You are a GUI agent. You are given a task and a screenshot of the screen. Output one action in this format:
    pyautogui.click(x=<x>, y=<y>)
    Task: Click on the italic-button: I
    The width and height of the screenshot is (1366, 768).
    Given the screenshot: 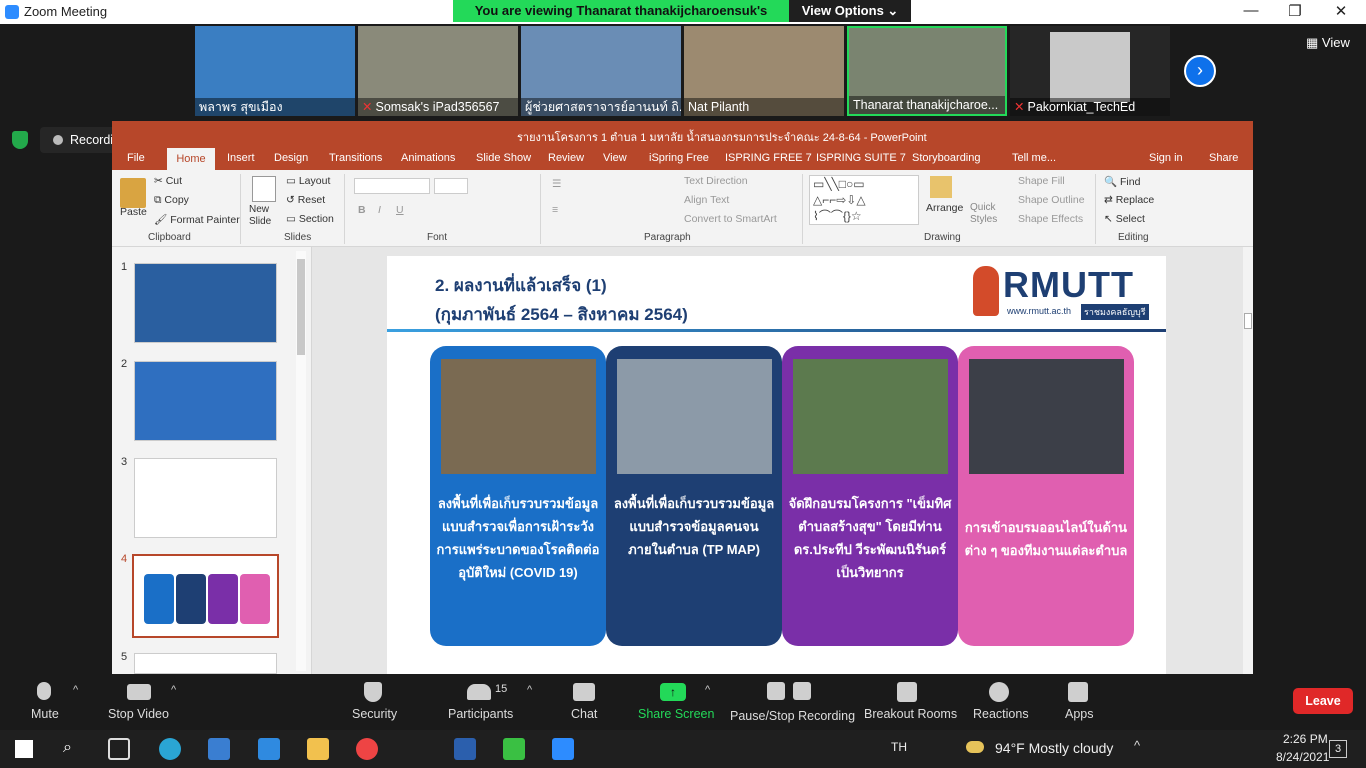 What is the action you would take?
    pyautogui.click(x=379, y=210)
    